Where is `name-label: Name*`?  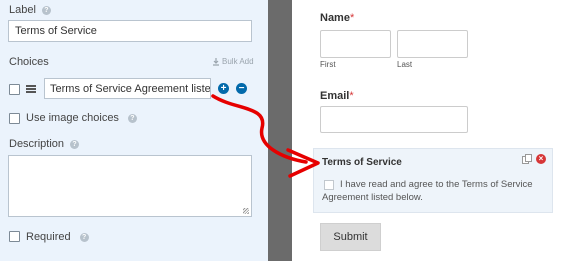 name-label: Name* is located at coordinates (337, 18).